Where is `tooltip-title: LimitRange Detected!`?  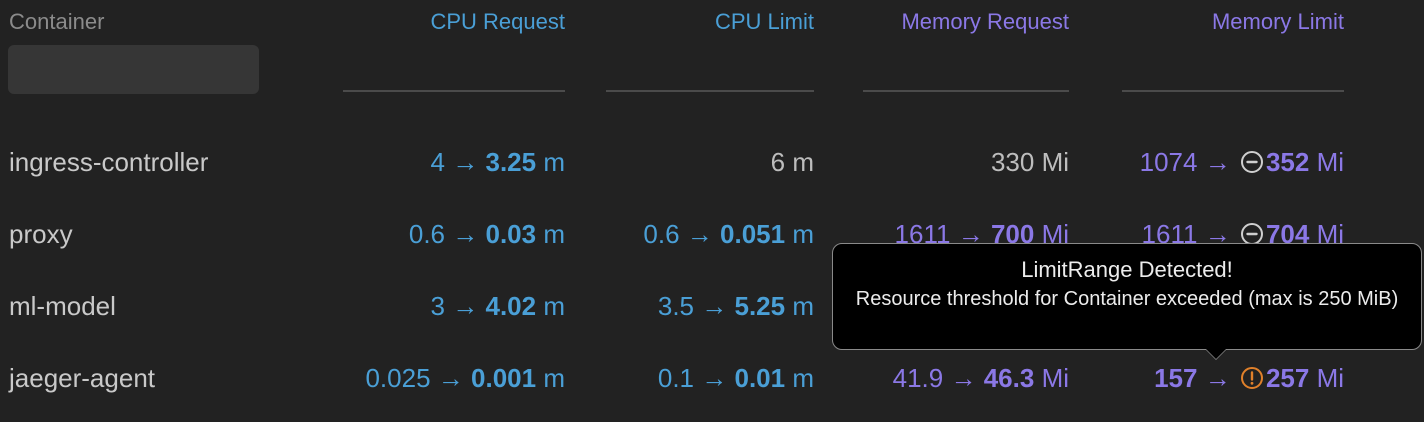 tooltip-title: LimitRange Detected! is located at coordinates (1127, 269).